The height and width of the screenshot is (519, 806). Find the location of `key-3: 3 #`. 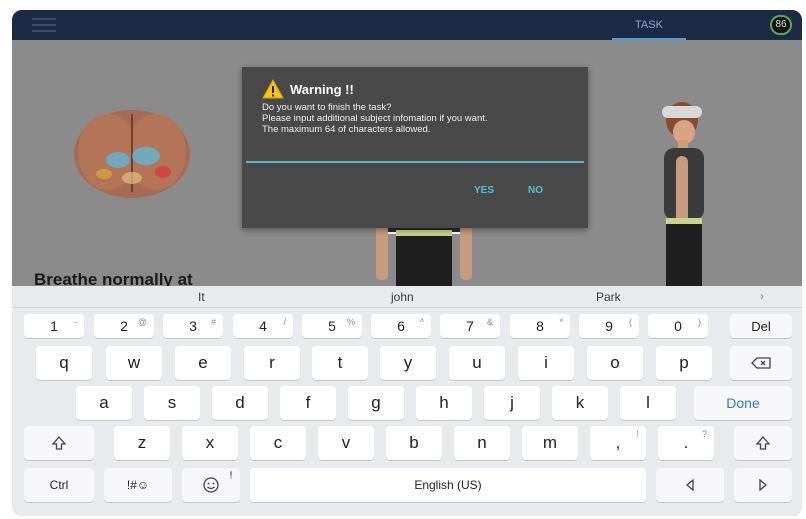

key-3: 3 # is located at coordinates (193, 326).